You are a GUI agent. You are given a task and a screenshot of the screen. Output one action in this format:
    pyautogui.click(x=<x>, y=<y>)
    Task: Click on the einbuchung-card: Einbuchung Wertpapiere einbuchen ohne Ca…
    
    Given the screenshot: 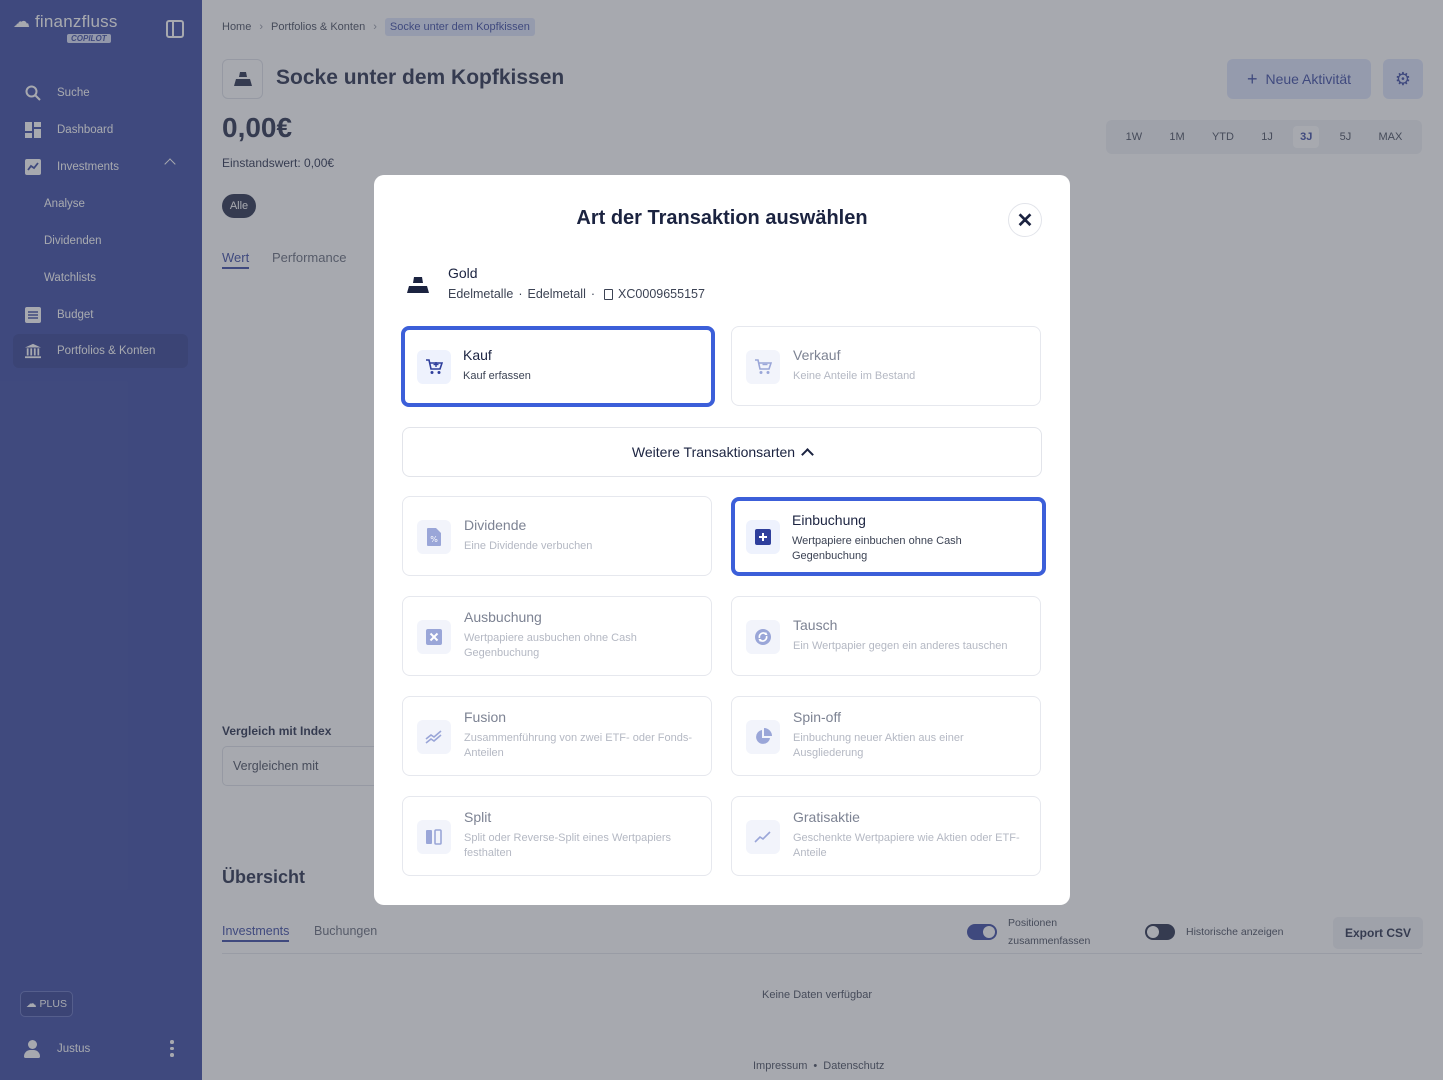 What is the action you would take?
    pyautogui.click(x=888, y=536)
    